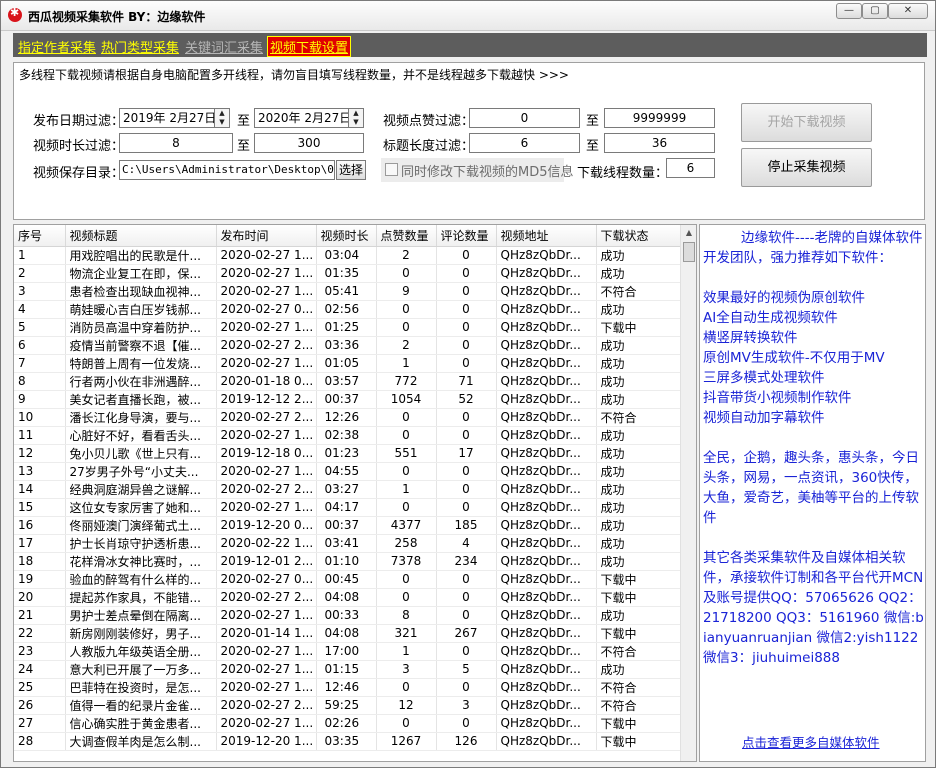 The image size is (936, 768). I want to click on col-header-publish-time: 发布时间, so click(266, 236).